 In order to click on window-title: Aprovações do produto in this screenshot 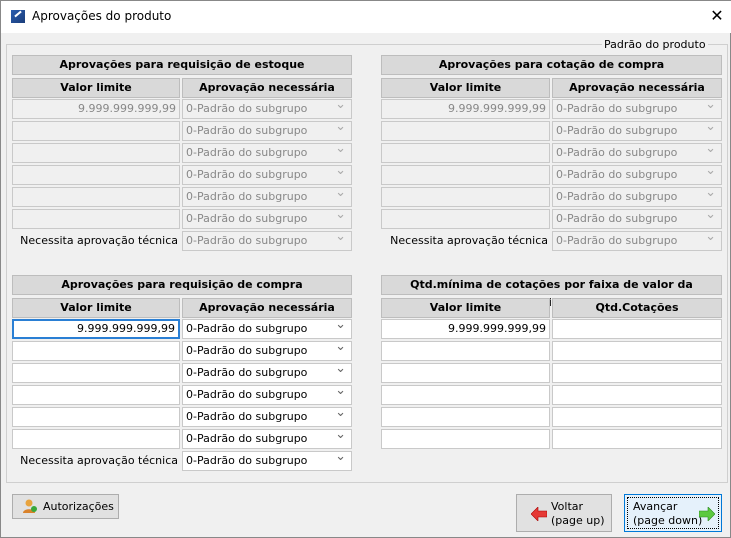, I will do `click(102, 16)`.